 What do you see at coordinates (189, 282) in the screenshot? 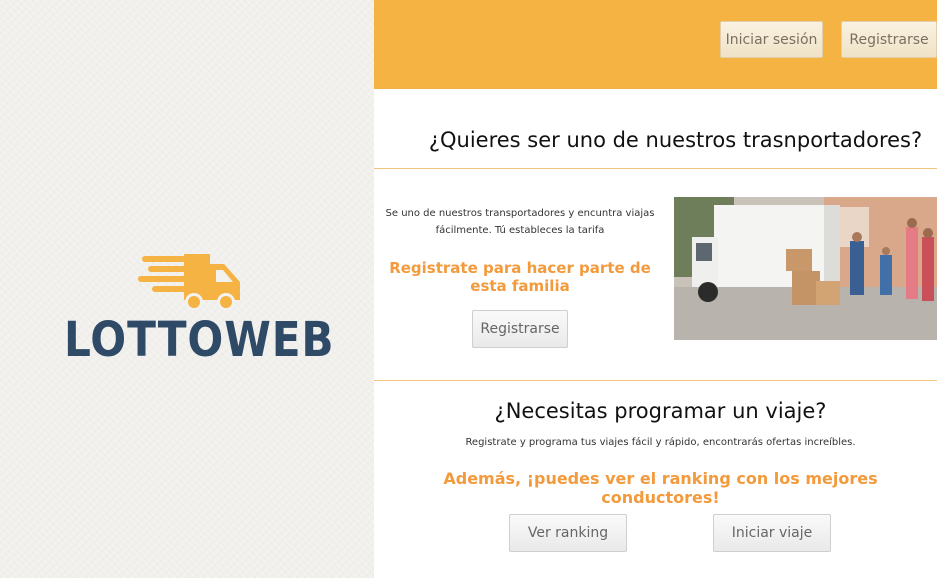
I see `truck-logo-icon` at bounding box center [189, 282].